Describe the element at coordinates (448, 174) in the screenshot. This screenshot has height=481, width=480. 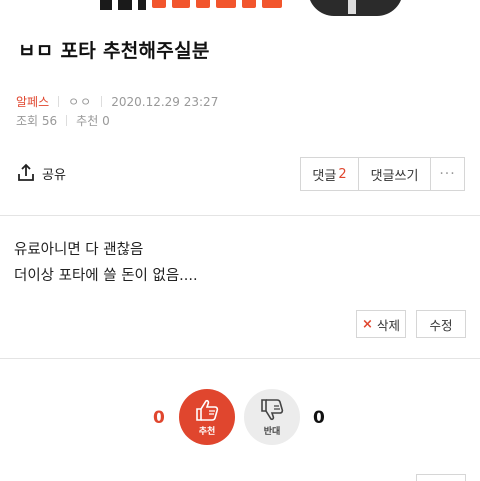
I see `more-options-button: ···` at that location.